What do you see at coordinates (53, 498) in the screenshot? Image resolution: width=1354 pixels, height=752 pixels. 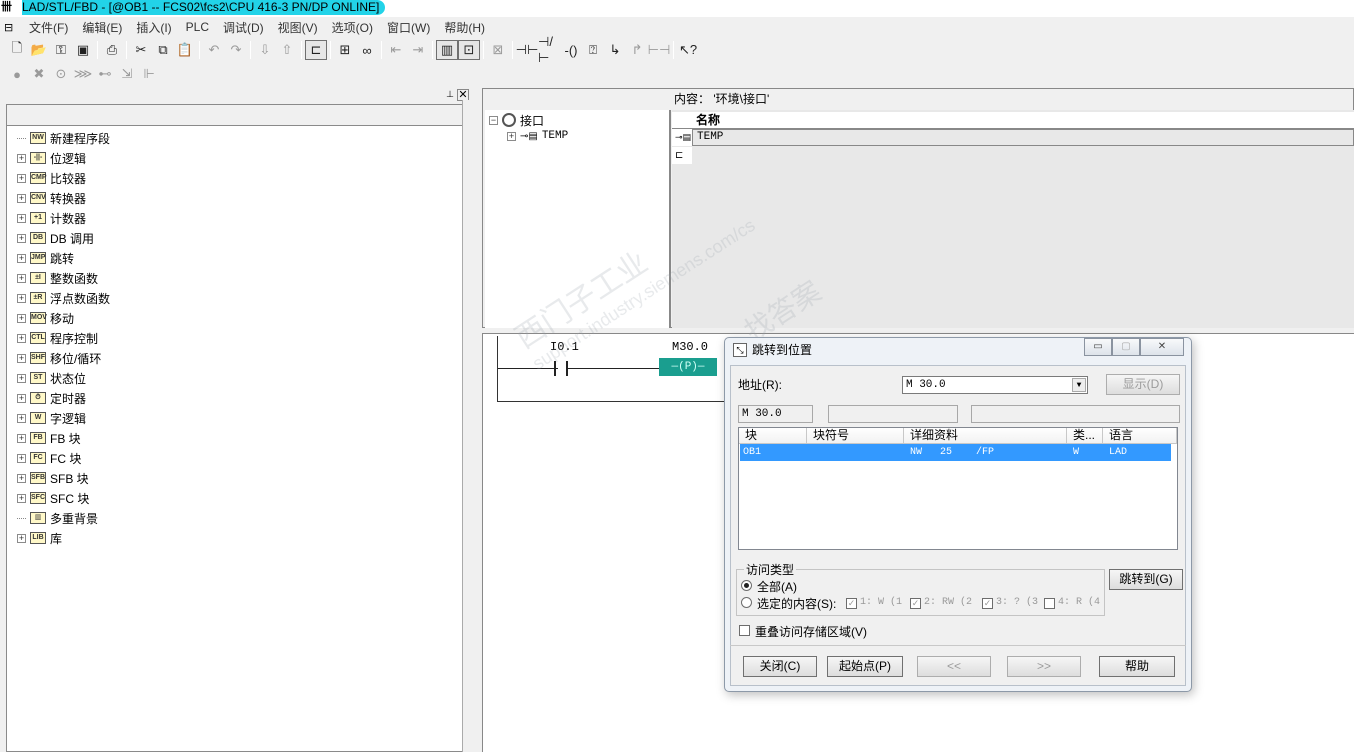 I see `catalog-item: + SFC SFC 块` at bounding box center [53, 498].